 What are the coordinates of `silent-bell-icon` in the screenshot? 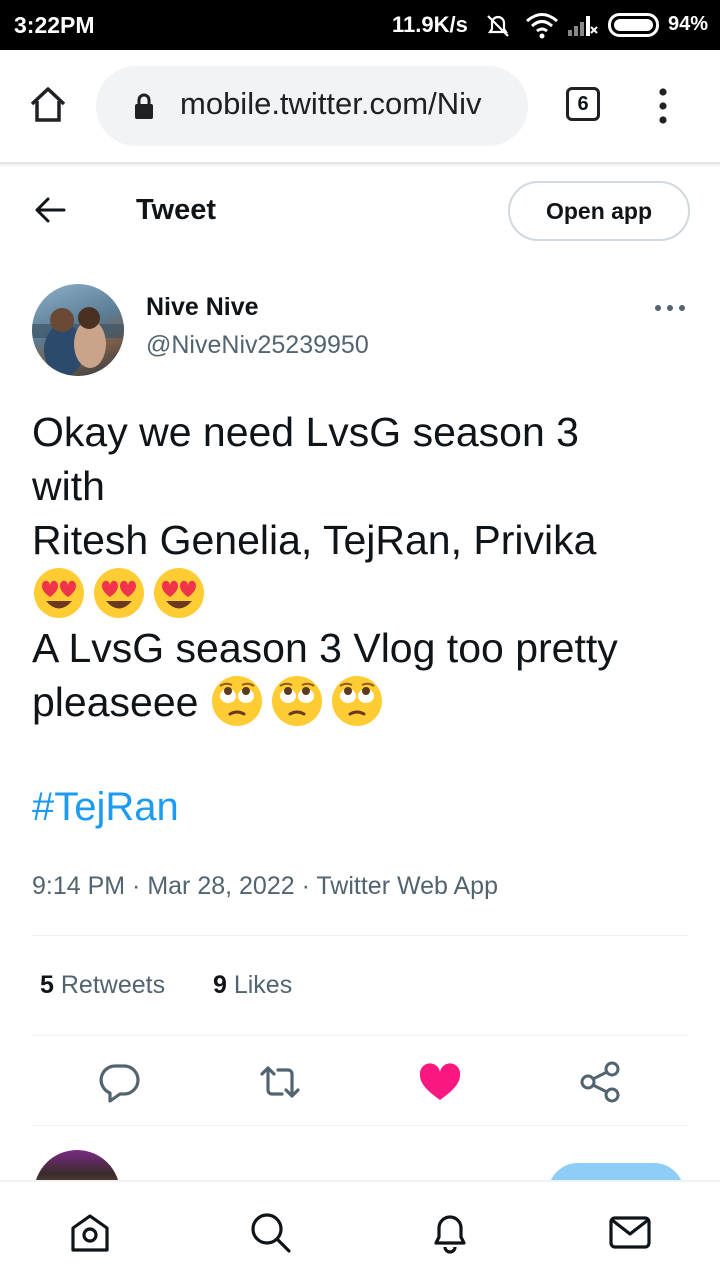 It's located at (498, 26).